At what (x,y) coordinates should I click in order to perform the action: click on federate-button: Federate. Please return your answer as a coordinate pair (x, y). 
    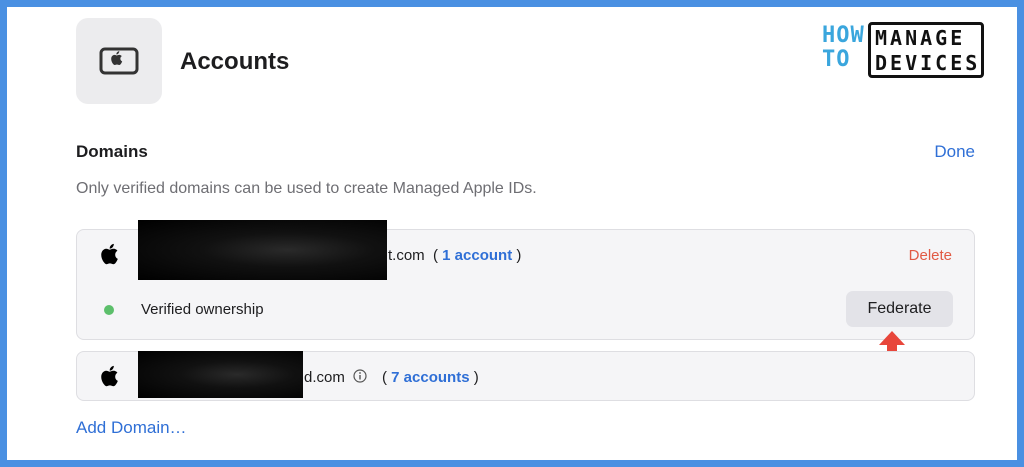
    Looking at the image, I should click on (899, 309).